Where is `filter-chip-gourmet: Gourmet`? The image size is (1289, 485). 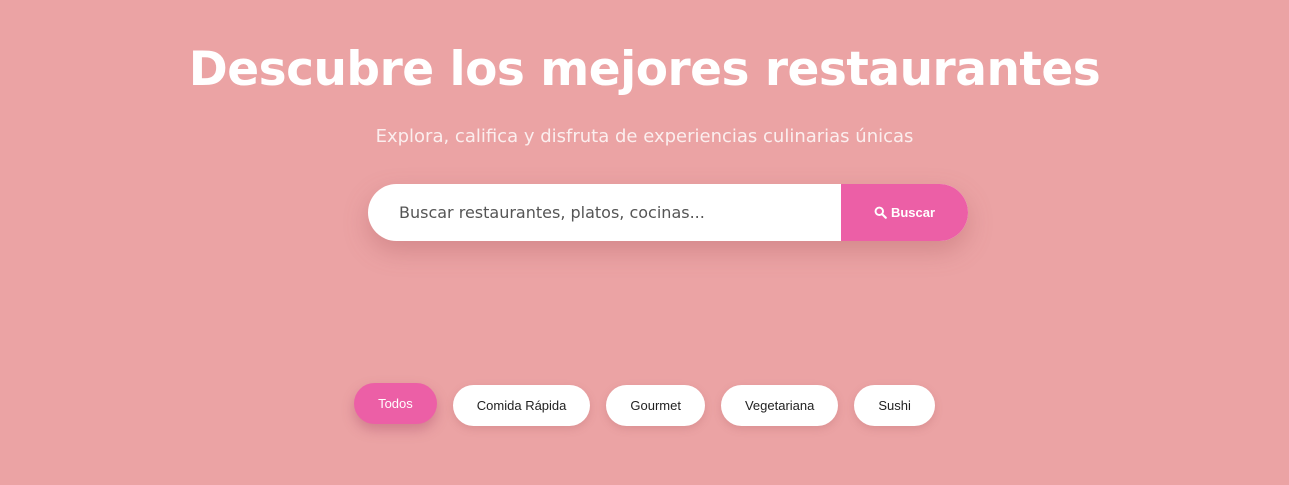 filter-chip-gourmet: Gourmet is located at coordinates (655, 405).